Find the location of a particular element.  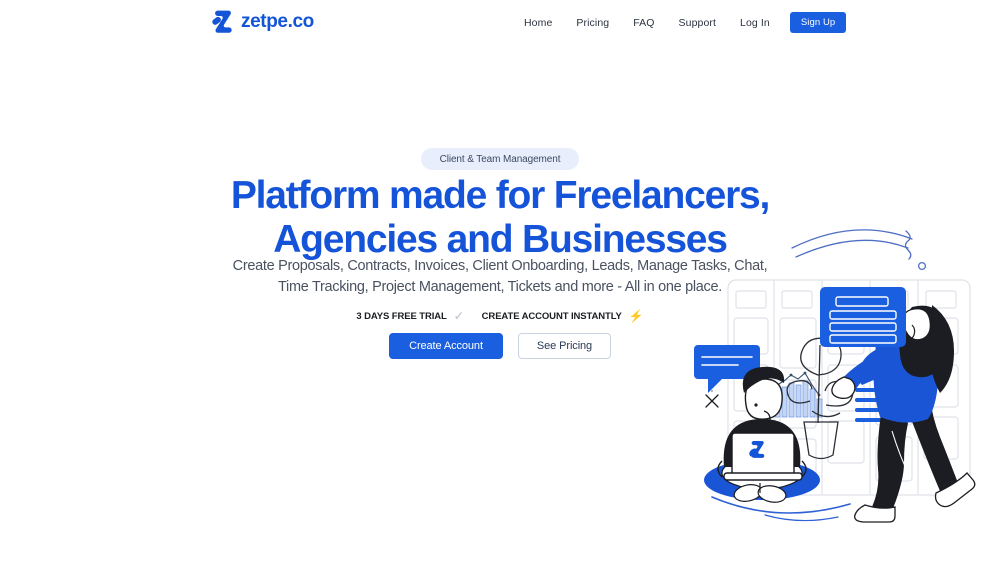

man-with-laptop is located at coordinates (762, 434).